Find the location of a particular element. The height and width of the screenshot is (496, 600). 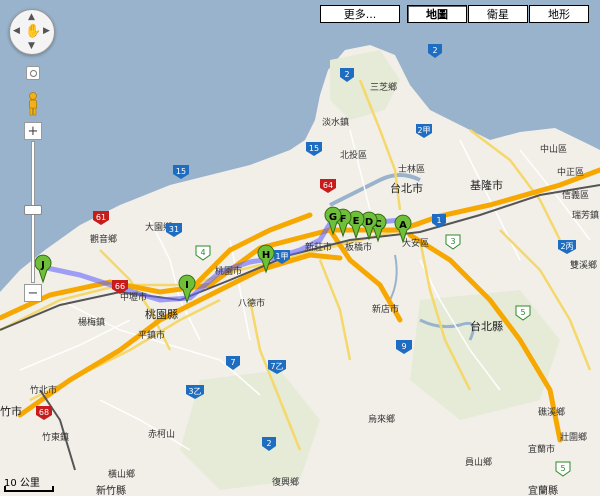

label-banqiao: 板橋市 is located at coordinates (358, 247).